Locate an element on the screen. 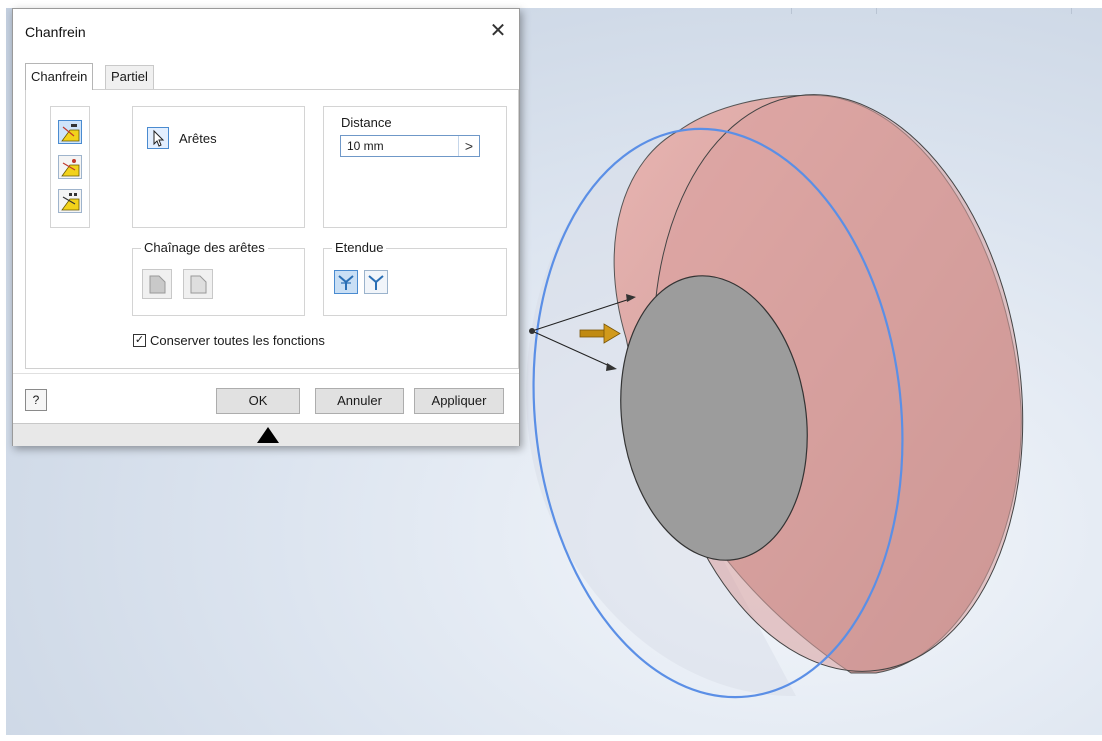 This screenshot has height=741, width=1102. checkmark-icon: ✓ is located at coordinates (139, 340).